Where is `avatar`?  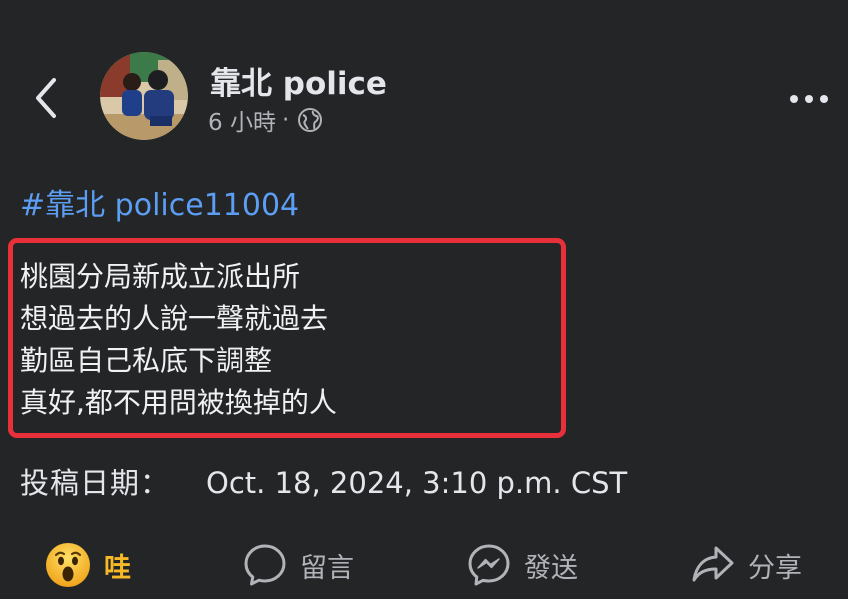
avatar is located at coordinates (144, 96).